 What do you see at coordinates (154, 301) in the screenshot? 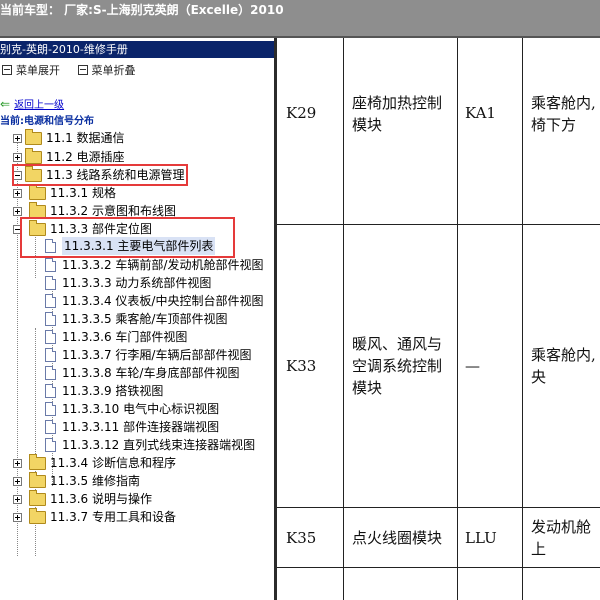
I see `tree-leaf-11-3-3-4: 11.3.3.4 仪表板/中央控制台部件视图` at bounding box center [154, 301].